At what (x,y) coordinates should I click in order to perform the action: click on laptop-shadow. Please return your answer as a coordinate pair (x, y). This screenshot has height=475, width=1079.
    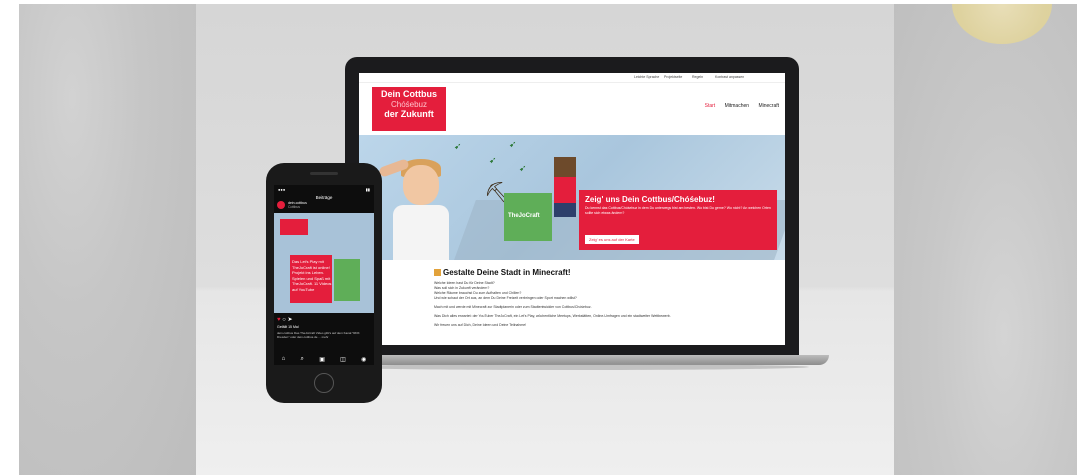
    Looking at the image, I should click on (572, 367).